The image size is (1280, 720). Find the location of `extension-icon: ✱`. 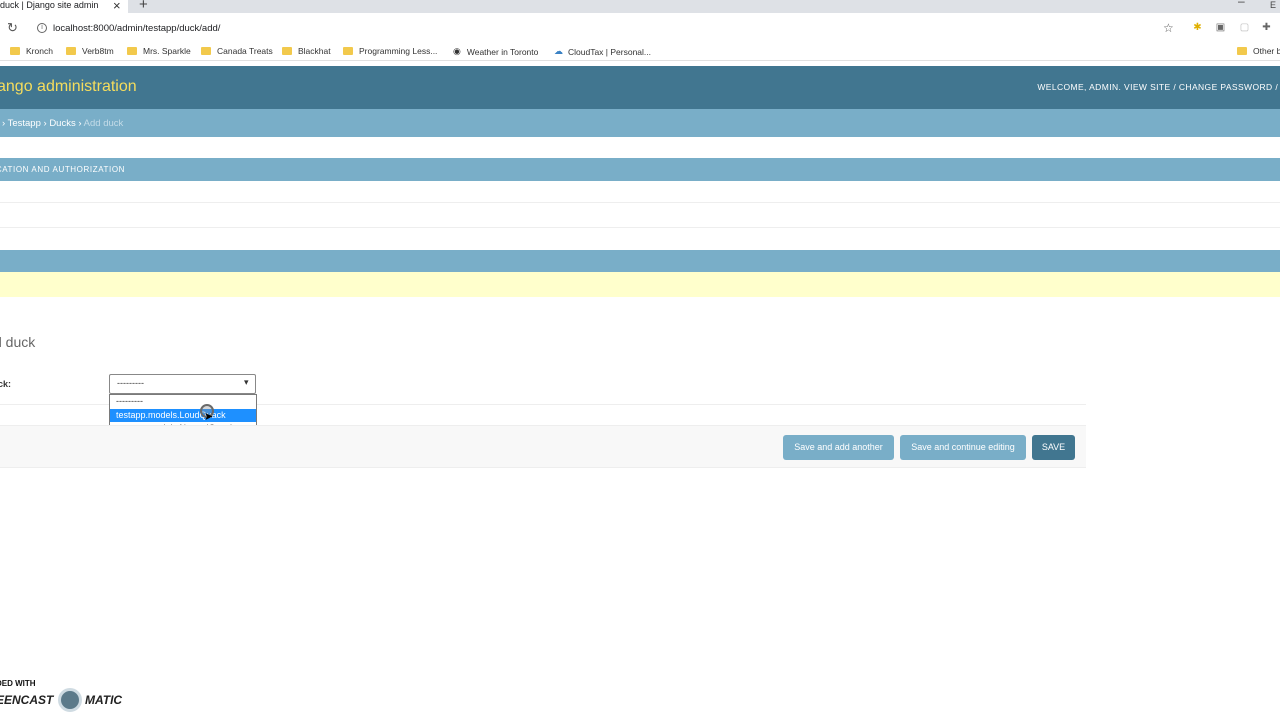

extension-icon: ✱ is located at coordinates (1197, 27).